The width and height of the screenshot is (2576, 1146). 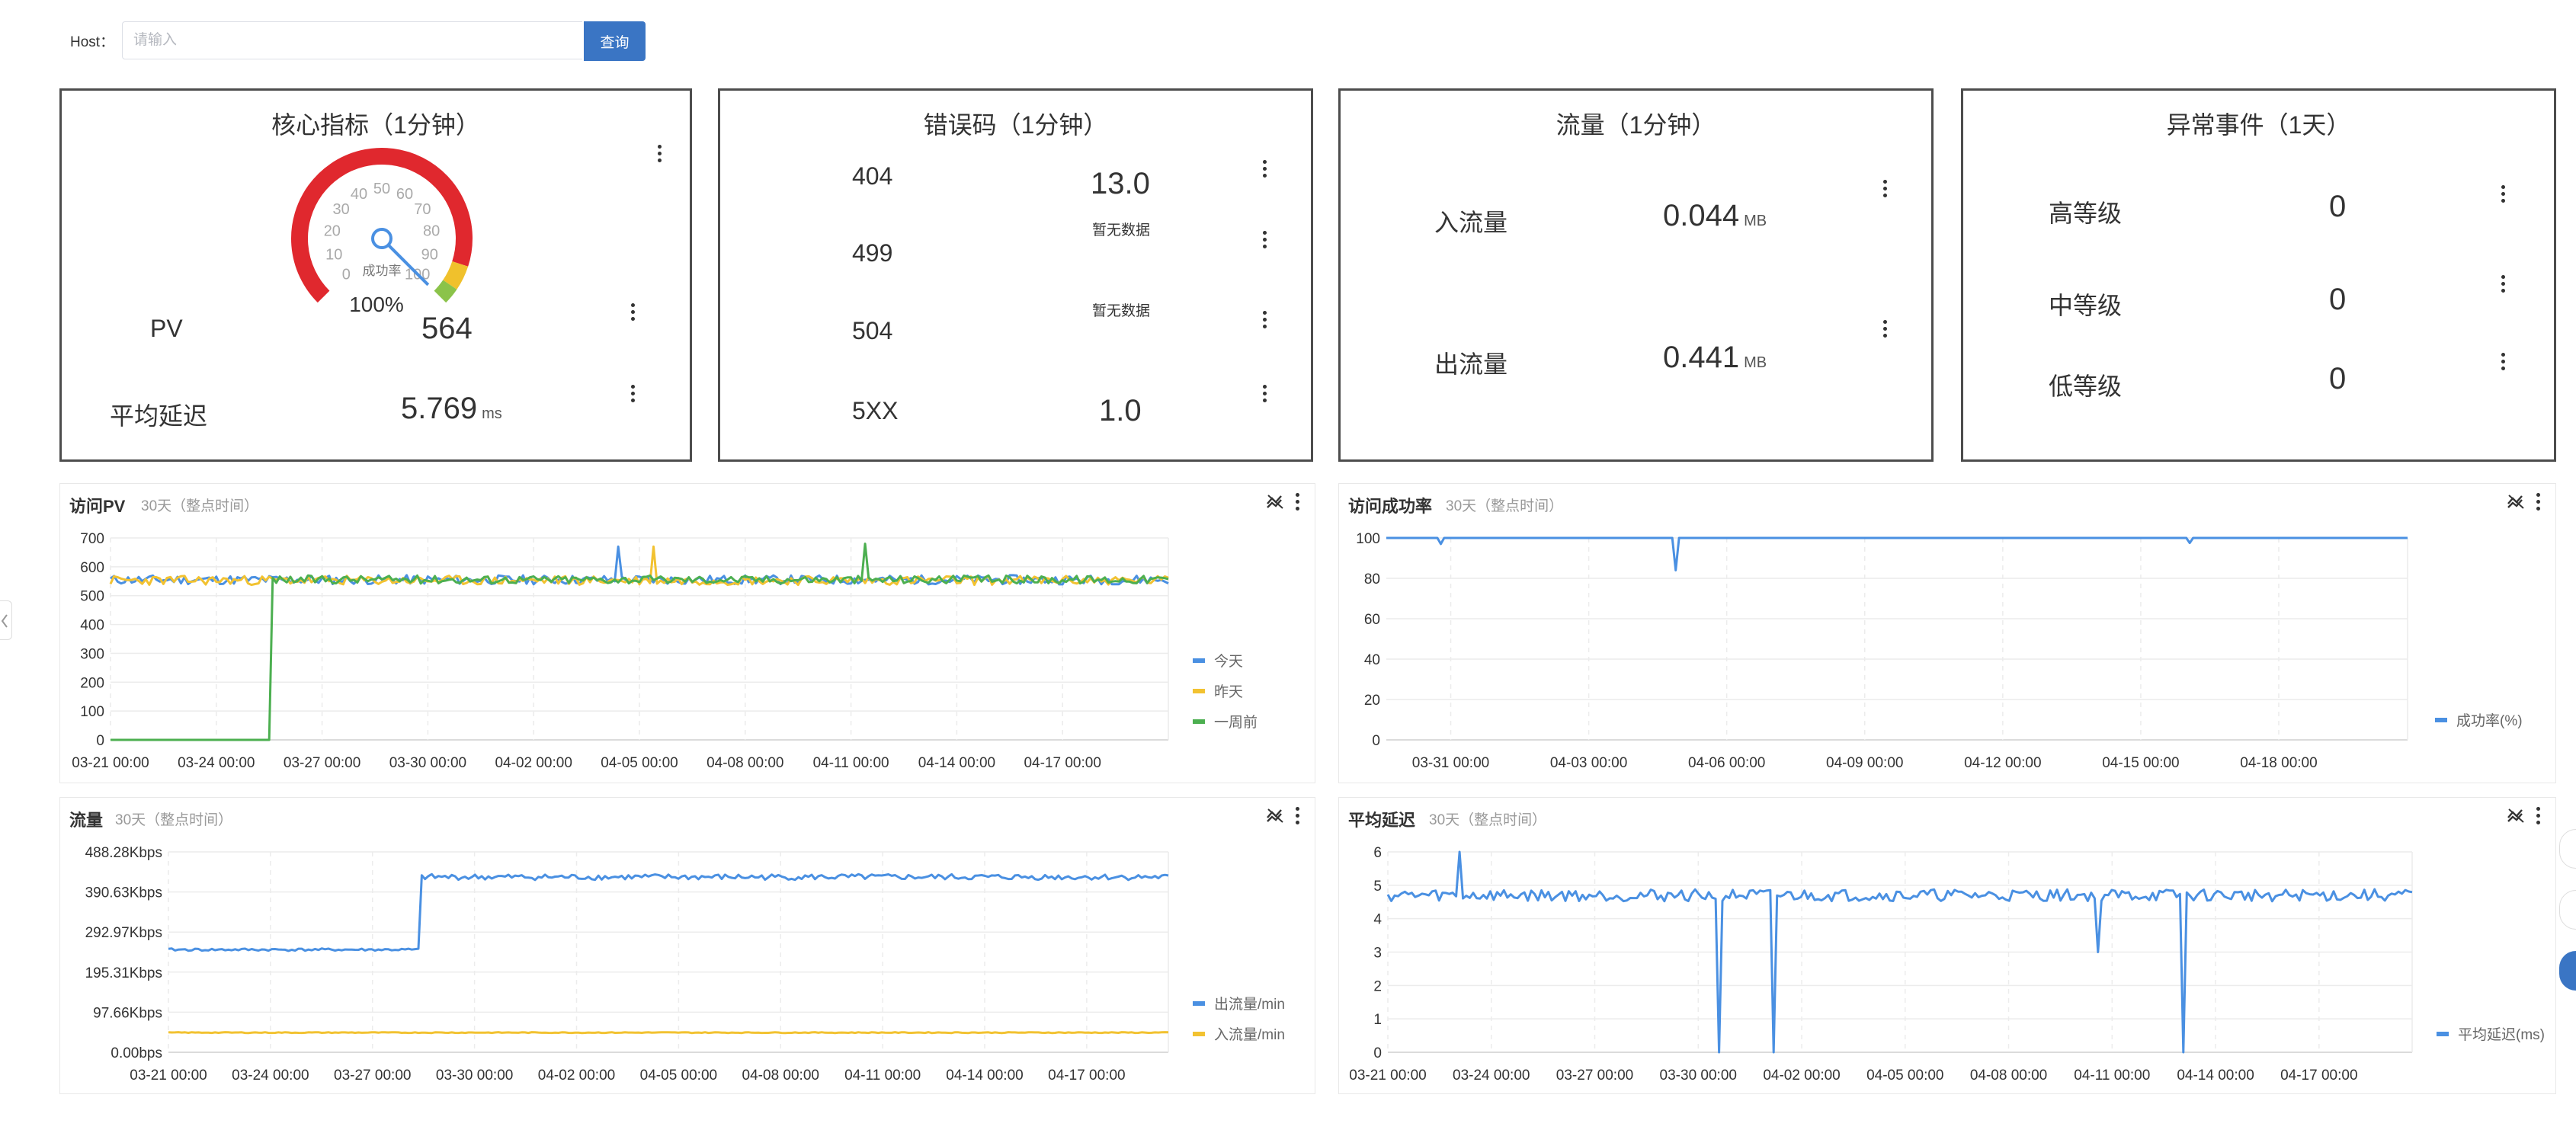 I want to click on y-tick-label: 195.31Kbps, so click(x=123, y=973).